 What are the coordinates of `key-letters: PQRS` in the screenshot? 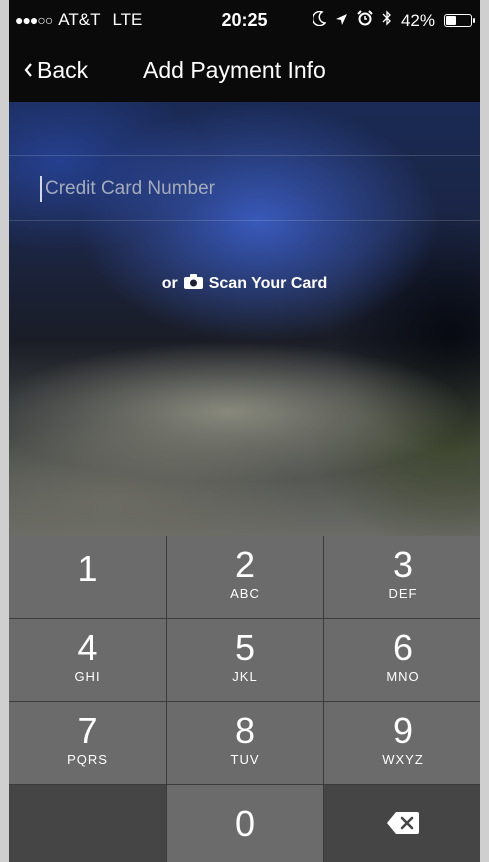 It's located at (87, 759).